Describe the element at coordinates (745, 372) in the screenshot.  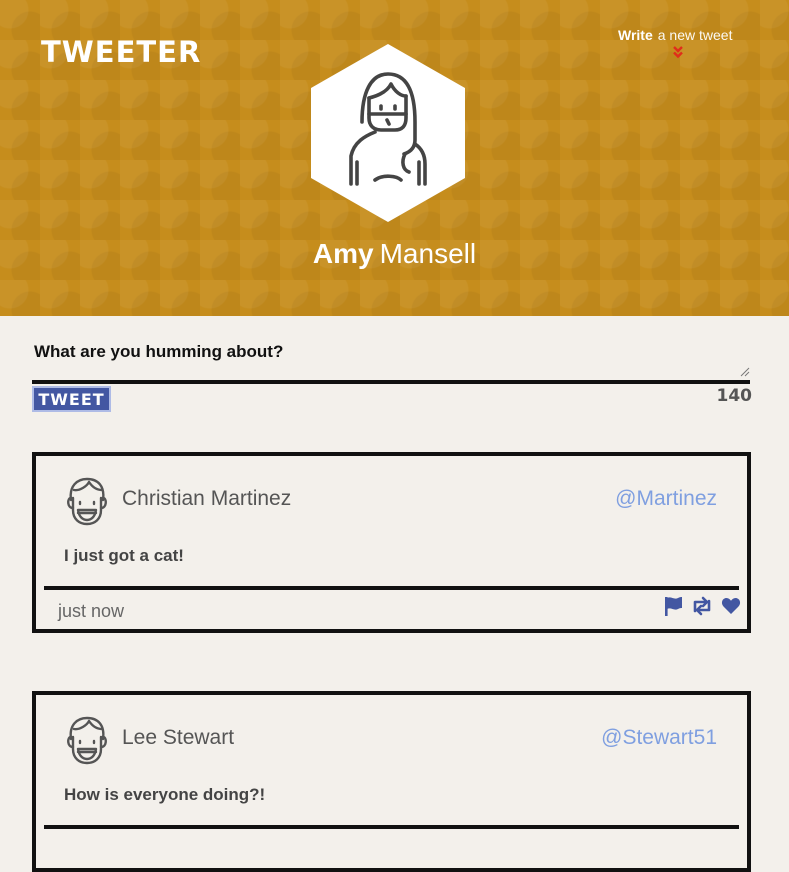
I see `resize-grip-icon` at that location.